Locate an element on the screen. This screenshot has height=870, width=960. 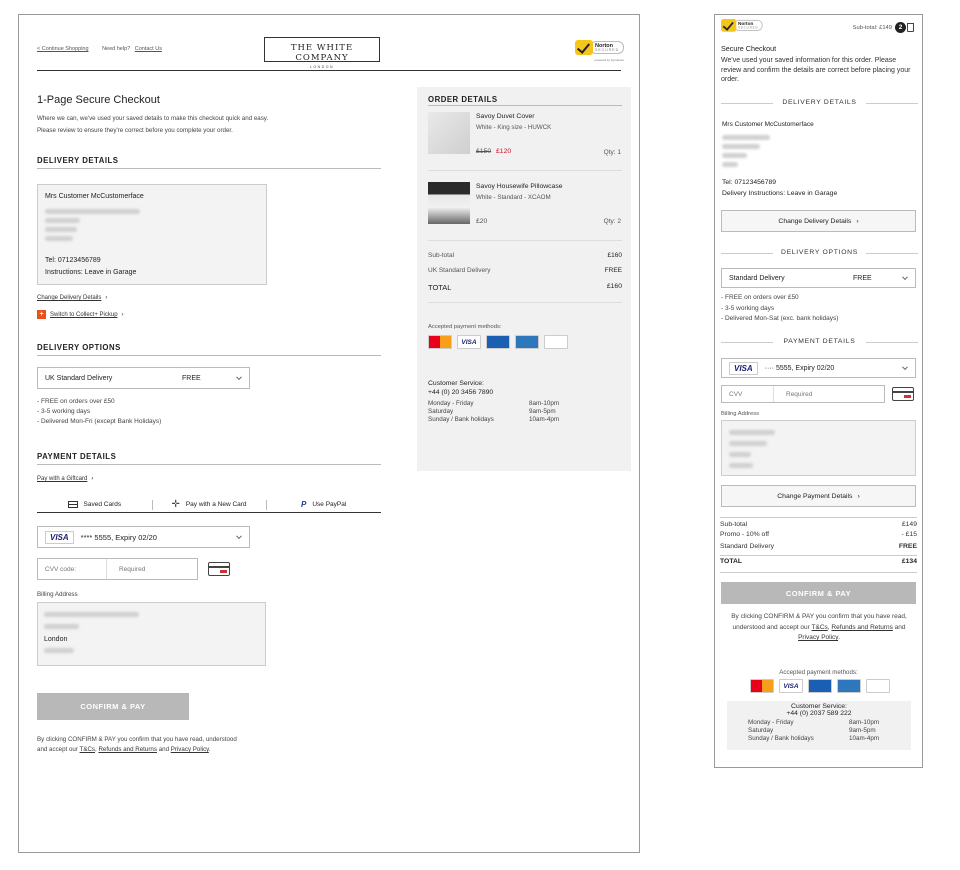
delivery-option-price: FREE is located at coordinates (862, 278).